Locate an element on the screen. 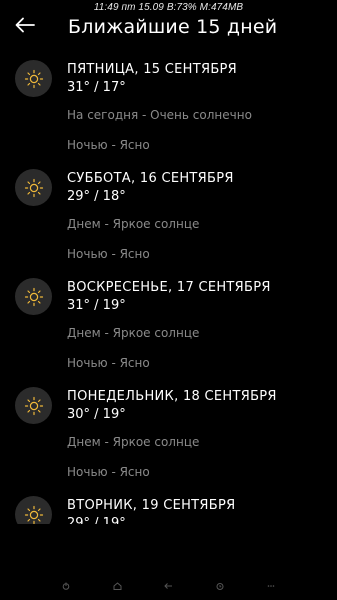 This screenshot has height=600, width=337. arrow-left-icon is located at coordinates (25, 27).